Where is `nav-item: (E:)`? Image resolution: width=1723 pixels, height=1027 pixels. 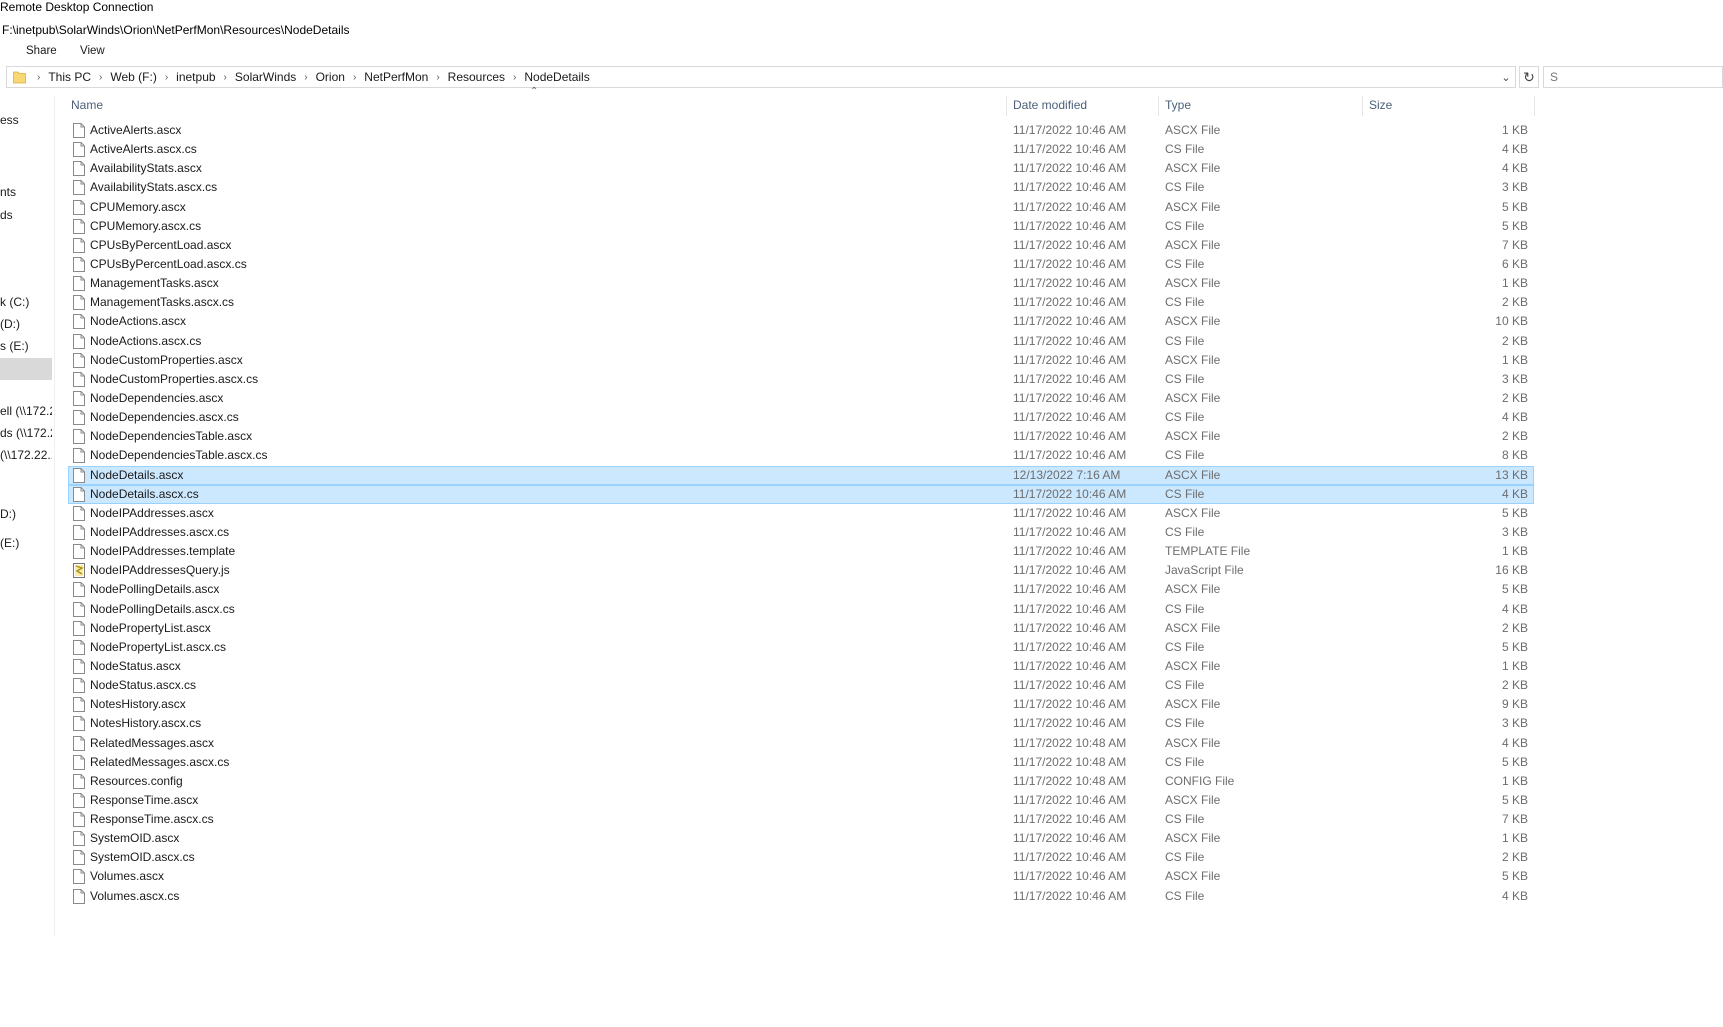 nav-item: (E:) is located at coordinates (9, 543).